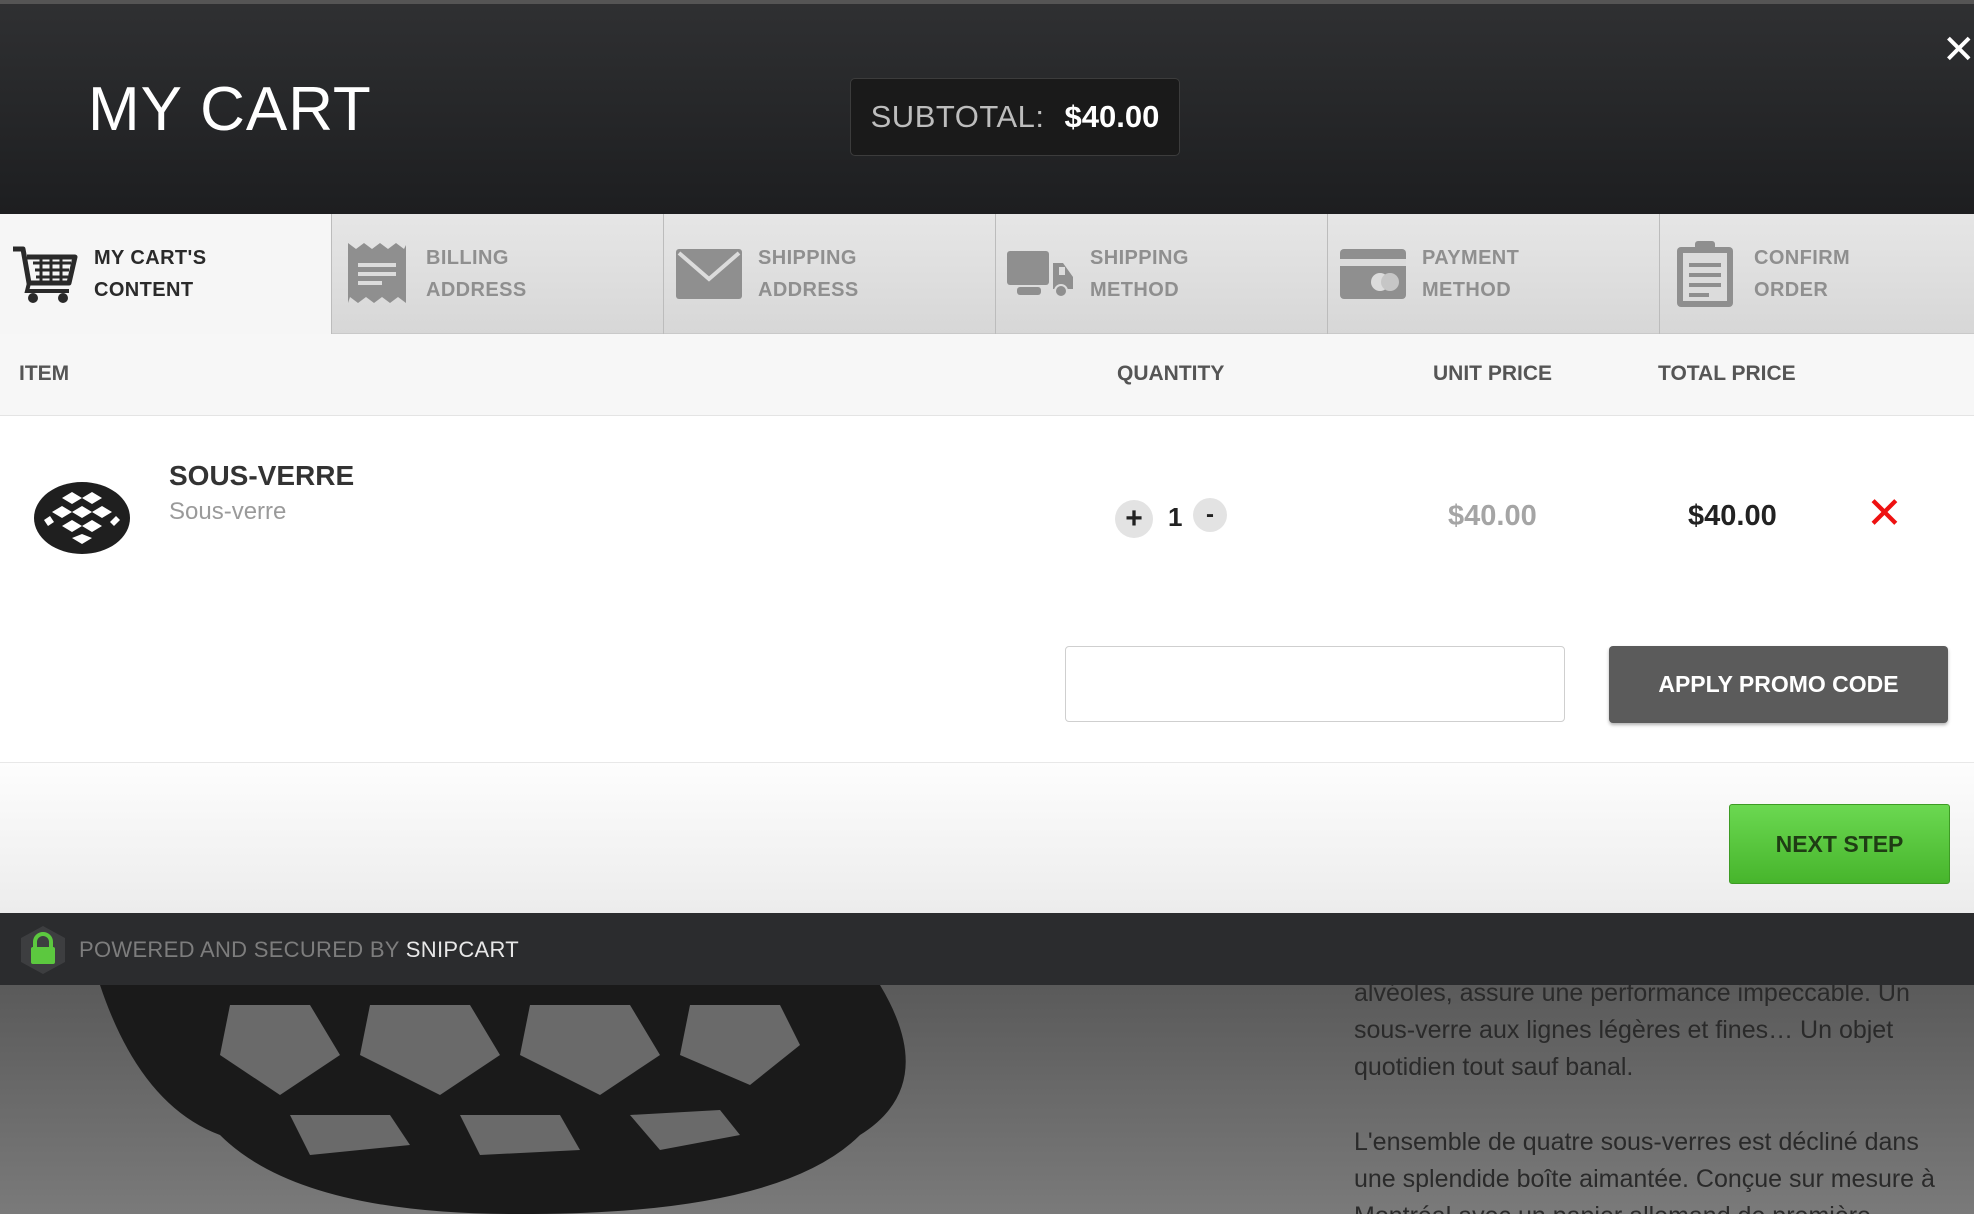  I want to click on step-label: MY CART'S CONTENT, so click(150, 274).